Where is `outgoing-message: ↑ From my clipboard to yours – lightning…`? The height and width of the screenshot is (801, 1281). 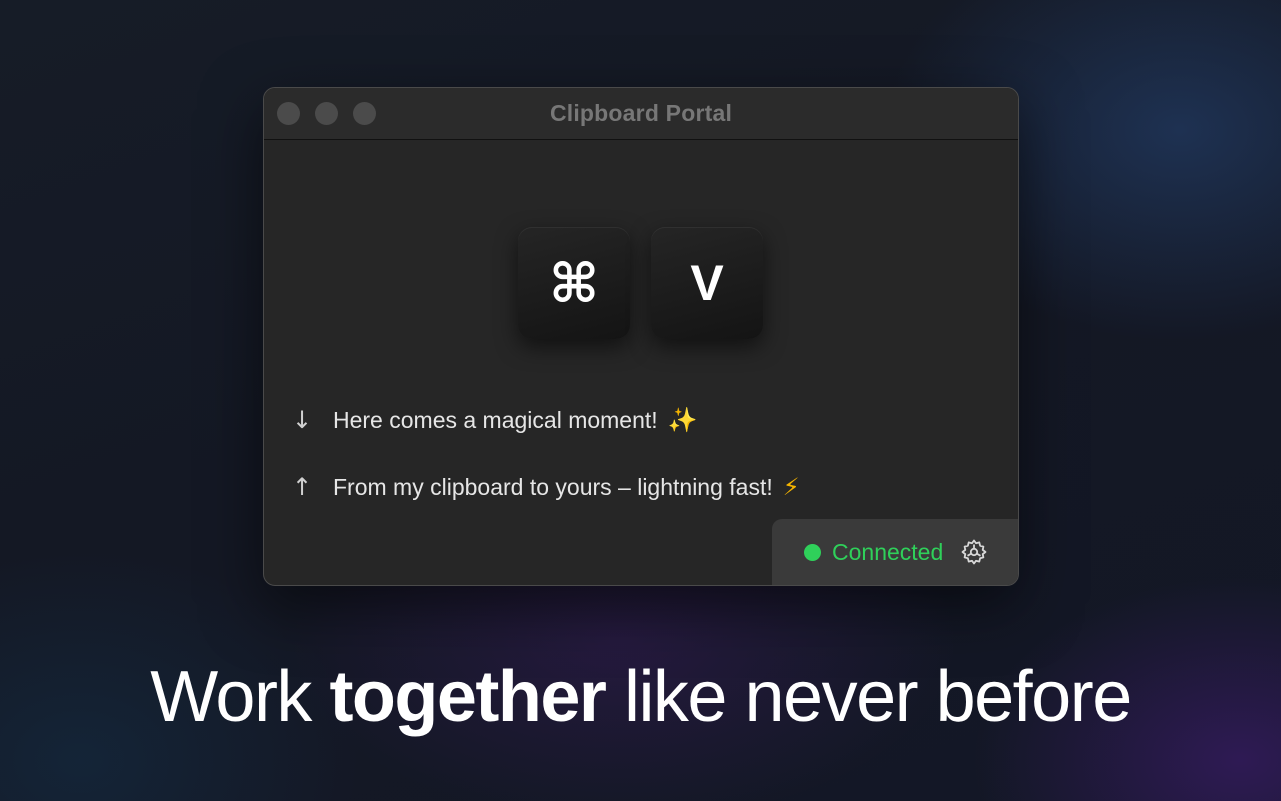 outgoing-message: ↑ From my clipboard to yours – lightning… is located at coordinates (545, 487).